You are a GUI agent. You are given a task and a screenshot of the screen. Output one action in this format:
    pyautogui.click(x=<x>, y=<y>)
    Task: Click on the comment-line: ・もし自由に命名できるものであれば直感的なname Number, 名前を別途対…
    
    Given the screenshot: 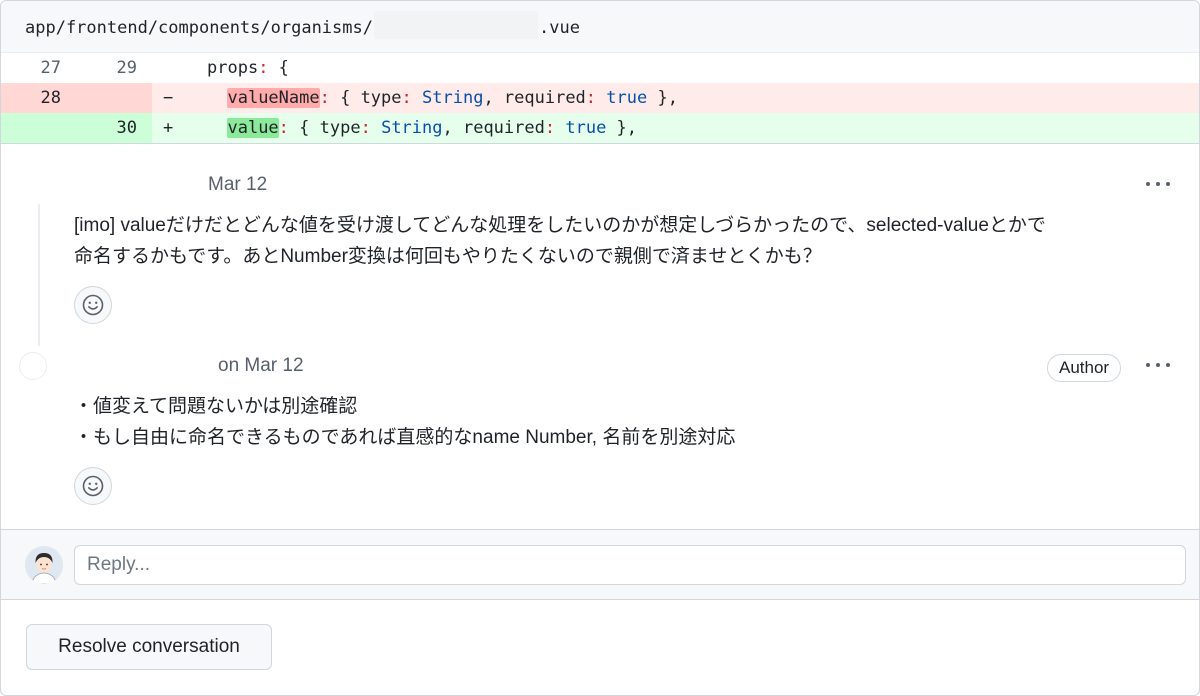 What is the action you would take?
    pyautogui.click(x=405, y=437)
    